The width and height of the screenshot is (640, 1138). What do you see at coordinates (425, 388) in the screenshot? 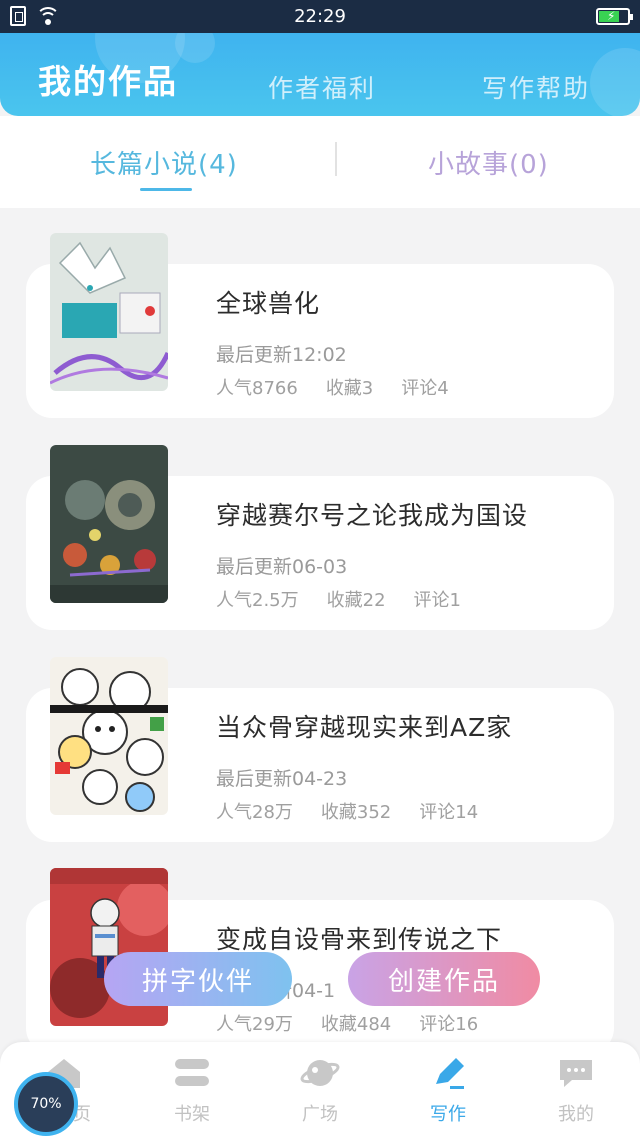
I see `comments-count: 评论4` at bounding box center [425, 388].